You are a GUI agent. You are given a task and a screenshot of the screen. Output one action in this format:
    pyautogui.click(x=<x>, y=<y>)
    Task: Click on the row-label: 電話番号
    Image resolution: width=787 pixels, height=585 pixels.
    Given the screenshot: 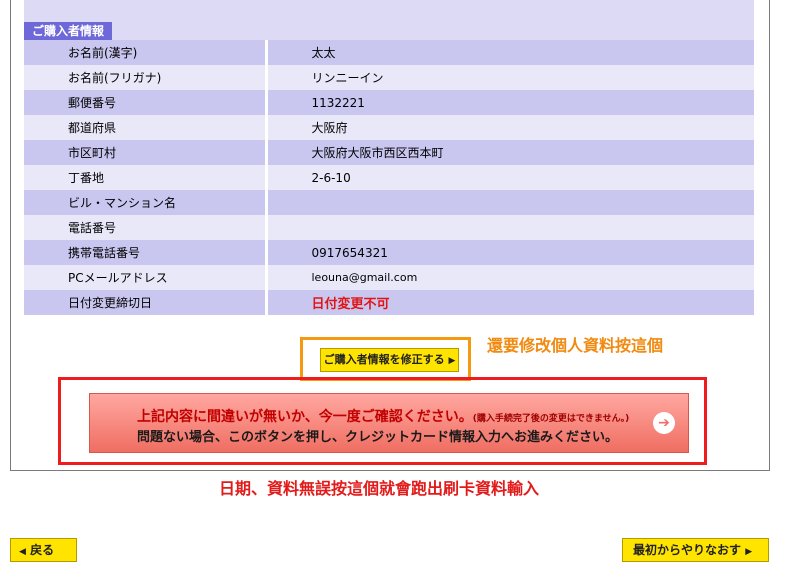 What is the action you would take?
    pyautogui.click(x=146, y=227)
    